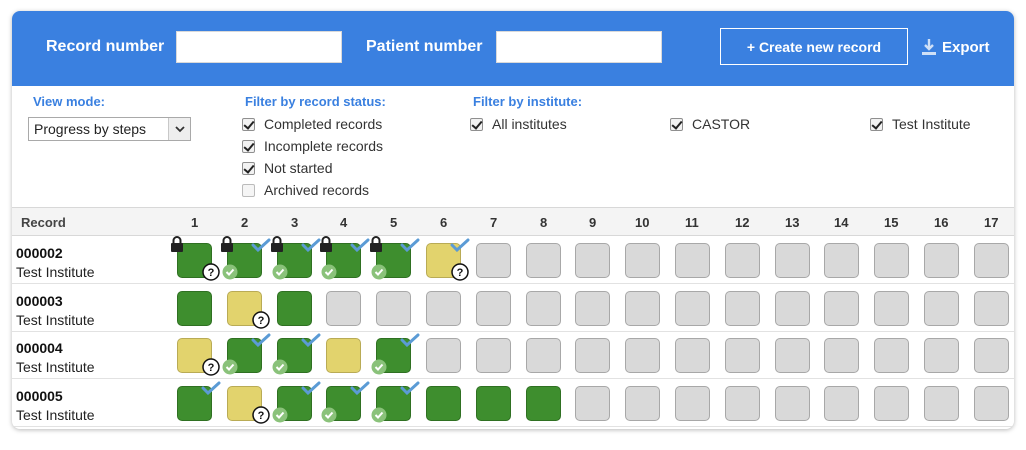 The image size is (1026, 450). Describe the element at coordinates (518, 124) in the screenshot. I see `institute-filter-option: All institutes` at that location.